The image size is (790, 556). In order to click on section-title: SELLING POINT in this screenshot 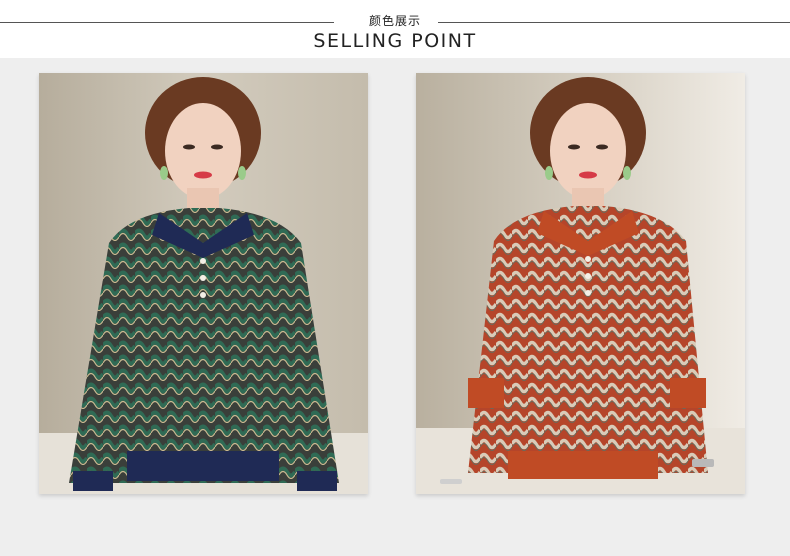, I will do `click(395, 41)`.